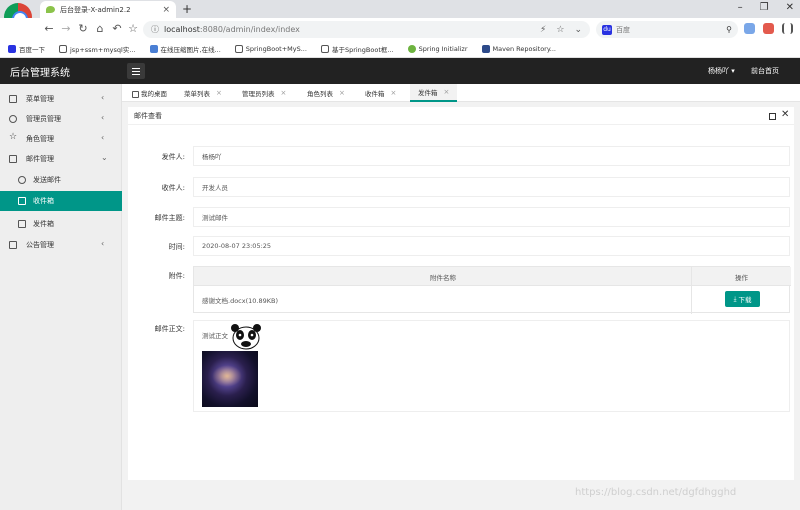 The height and width of the screenshot is (510, 800). I want to click on restore-window-icon: ❐, so click(764, 7).